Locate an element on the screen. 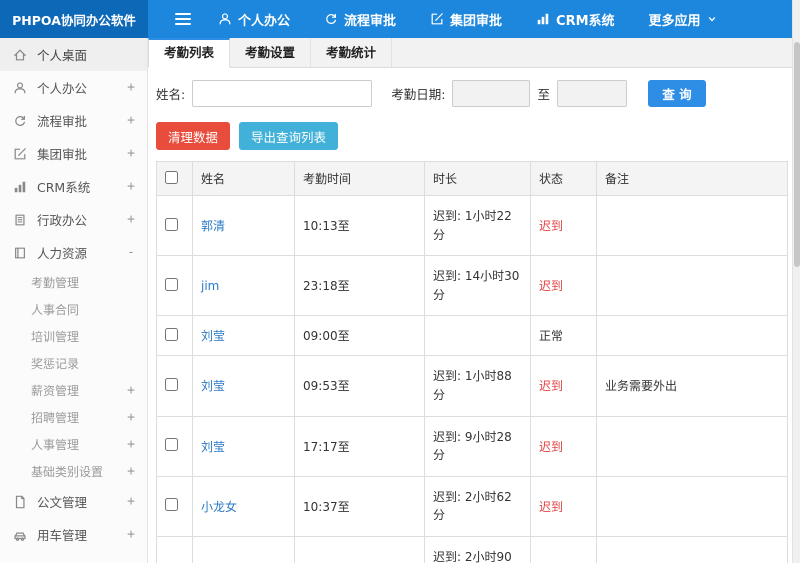 The width and height of the screenshot is (800, 563). table-row: 小龙女 10:37至 迟到: 2小时62分 迟到 is located at coordinates (472, 506).